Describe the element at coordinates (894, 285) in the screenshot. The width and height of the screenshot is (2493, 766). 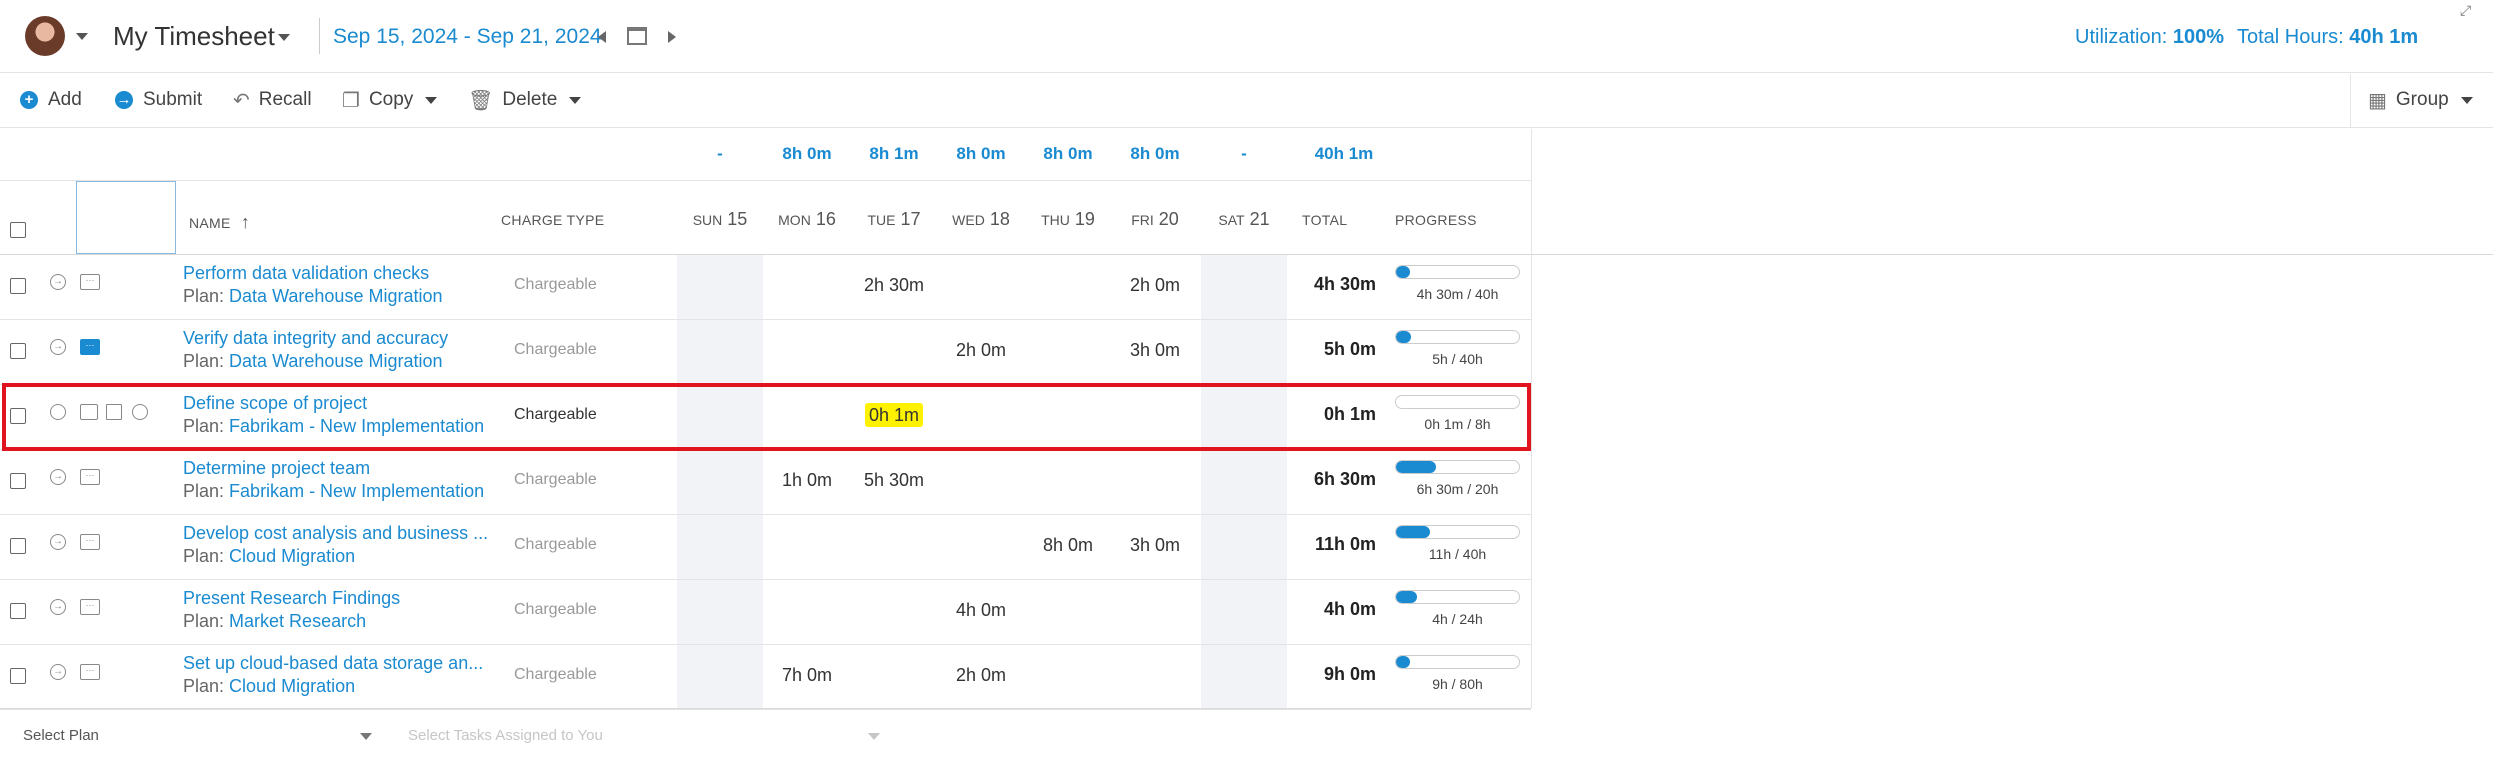
I see `hours-cell: 2h 30m` at that location.